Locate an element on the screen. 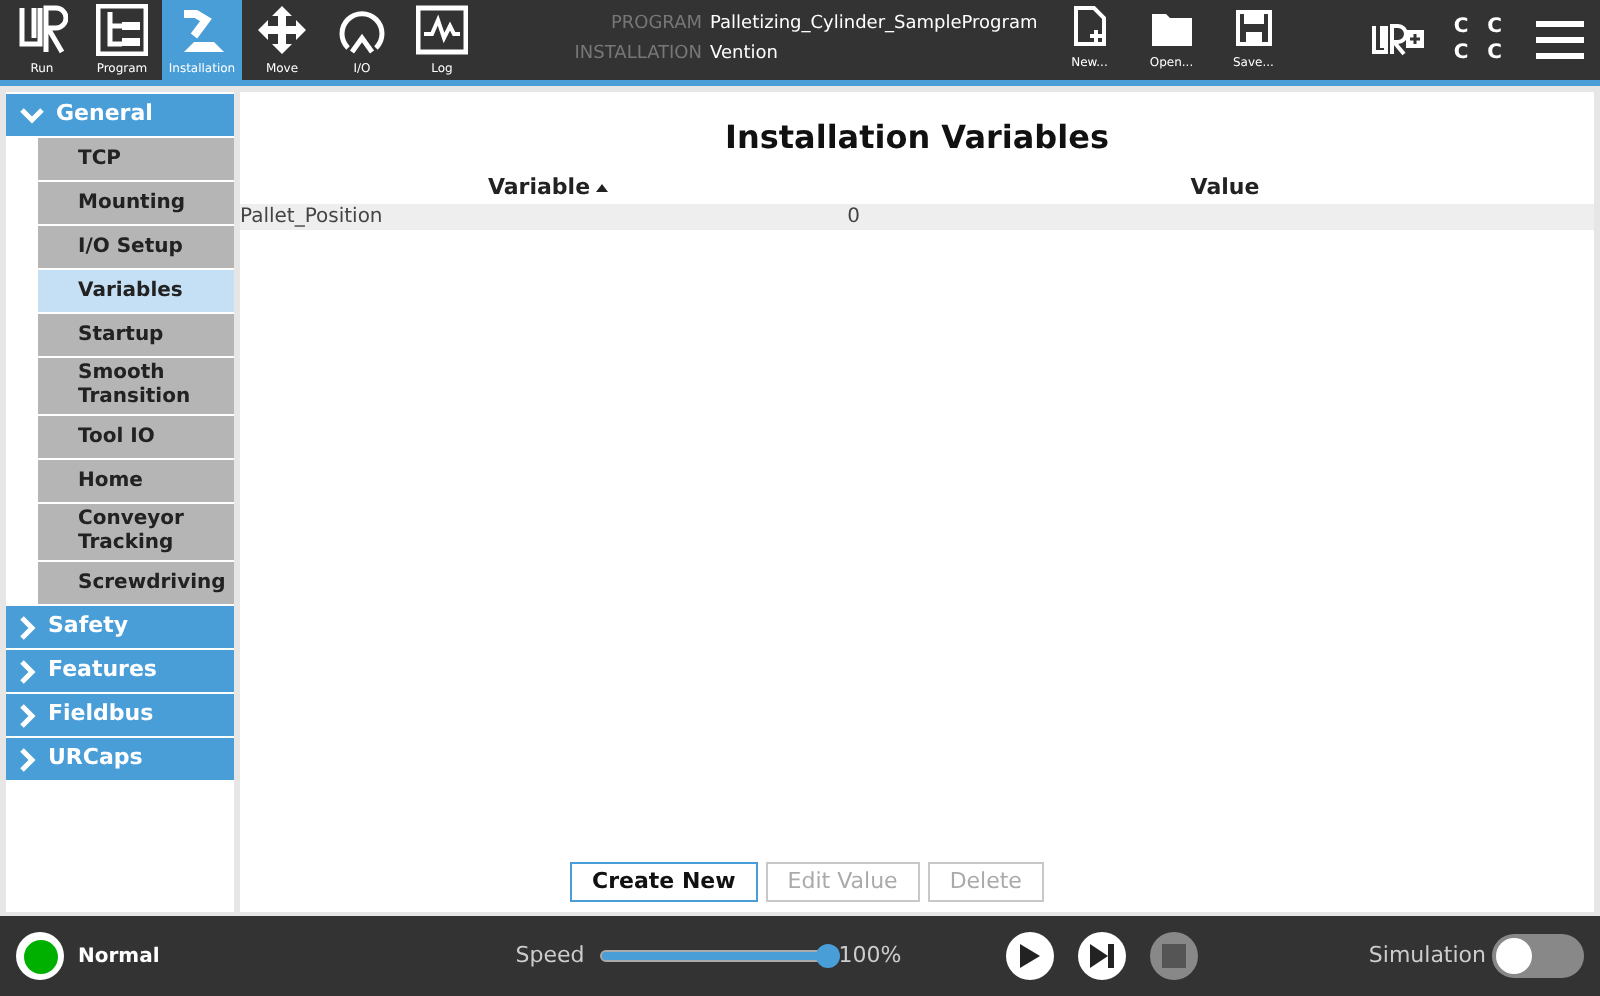 The height and width of the screenshot is (996, 1600). sidebar-item: Startup is located at coordinates (136, 335).